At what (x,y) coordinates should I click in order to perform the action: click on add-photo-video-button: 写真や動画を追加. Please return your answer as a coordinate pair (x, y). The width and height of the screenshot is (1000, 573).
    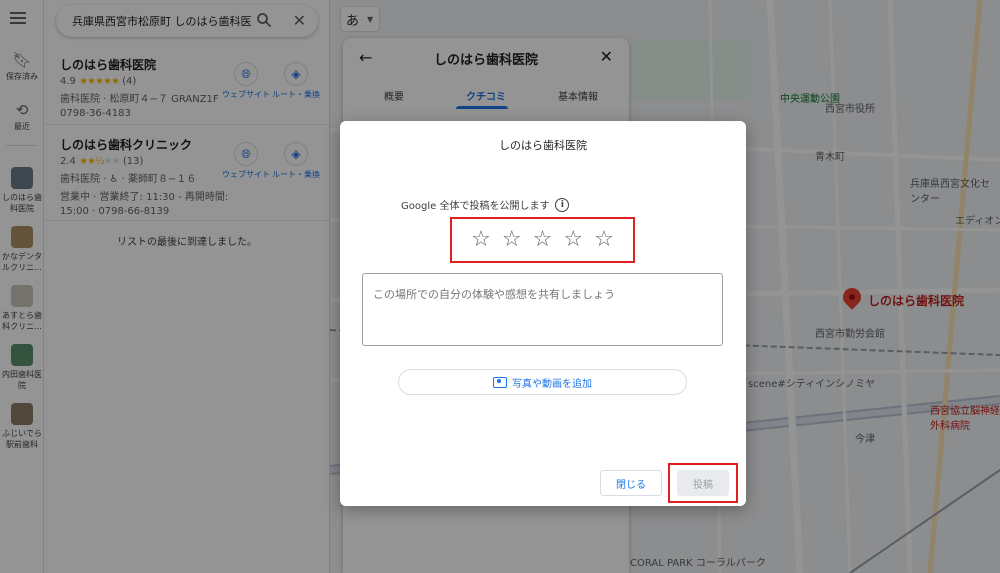
    Looking at the image, I should click on (542, 382).